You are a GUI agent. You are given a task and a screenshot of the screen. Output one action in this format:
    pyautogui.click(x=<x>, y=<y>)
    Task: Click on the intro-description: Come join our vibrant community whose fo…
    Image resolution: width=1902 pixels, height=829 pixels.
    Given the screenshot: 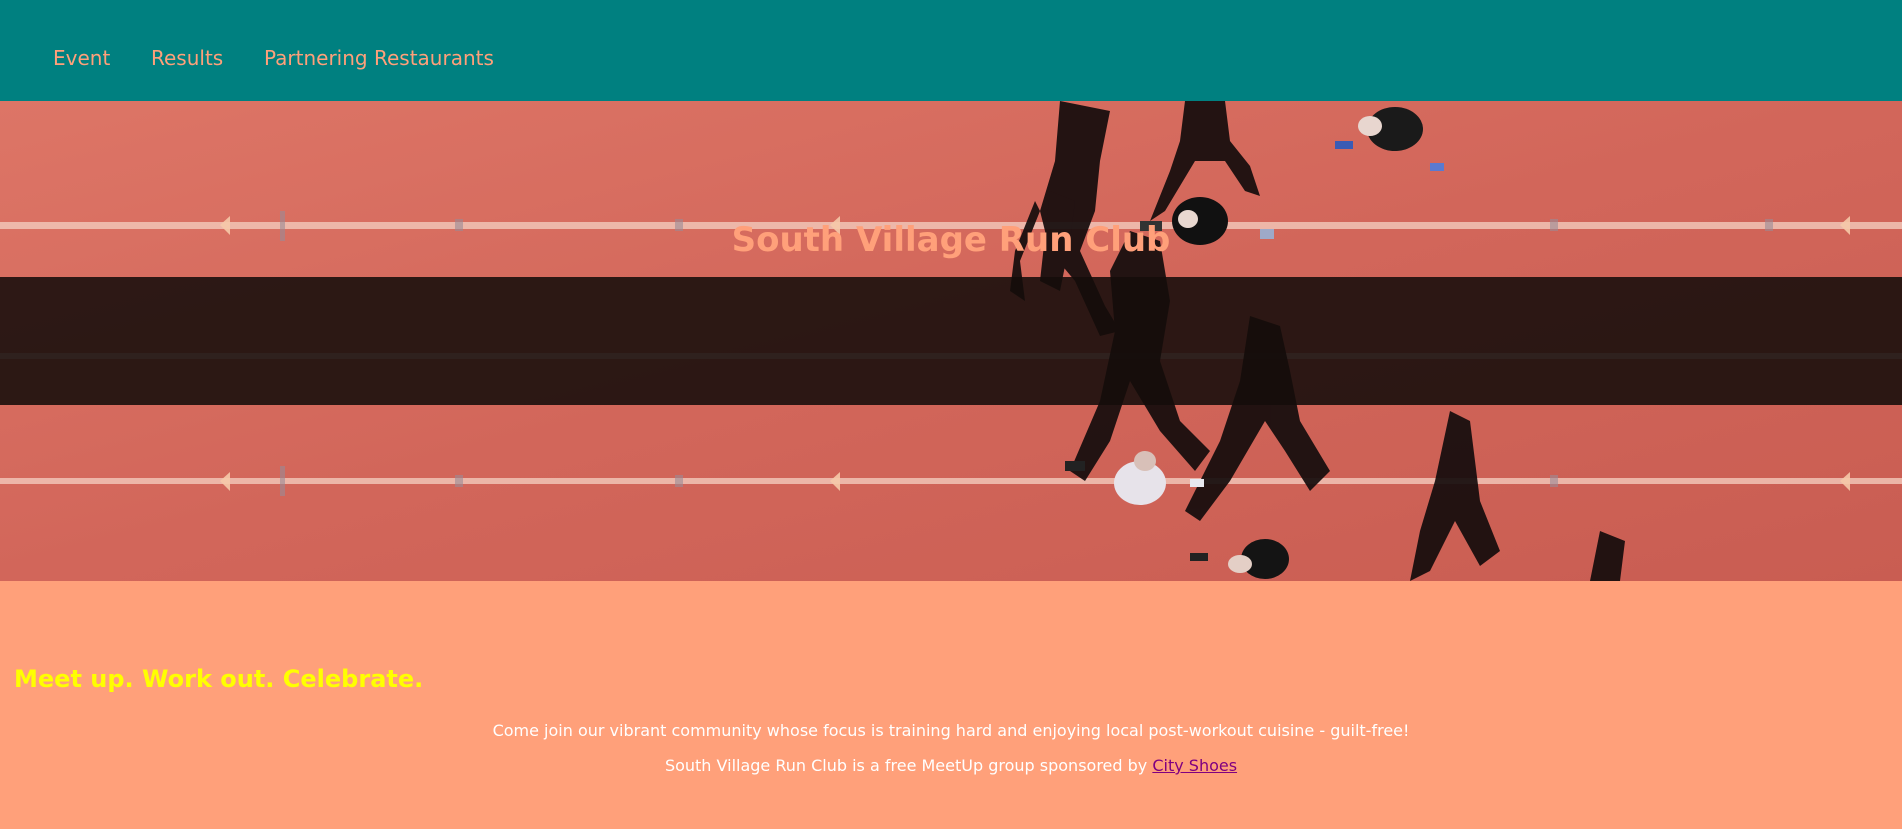 What is the action you would take?
    pyautogui.click(x=951, y=730)
    